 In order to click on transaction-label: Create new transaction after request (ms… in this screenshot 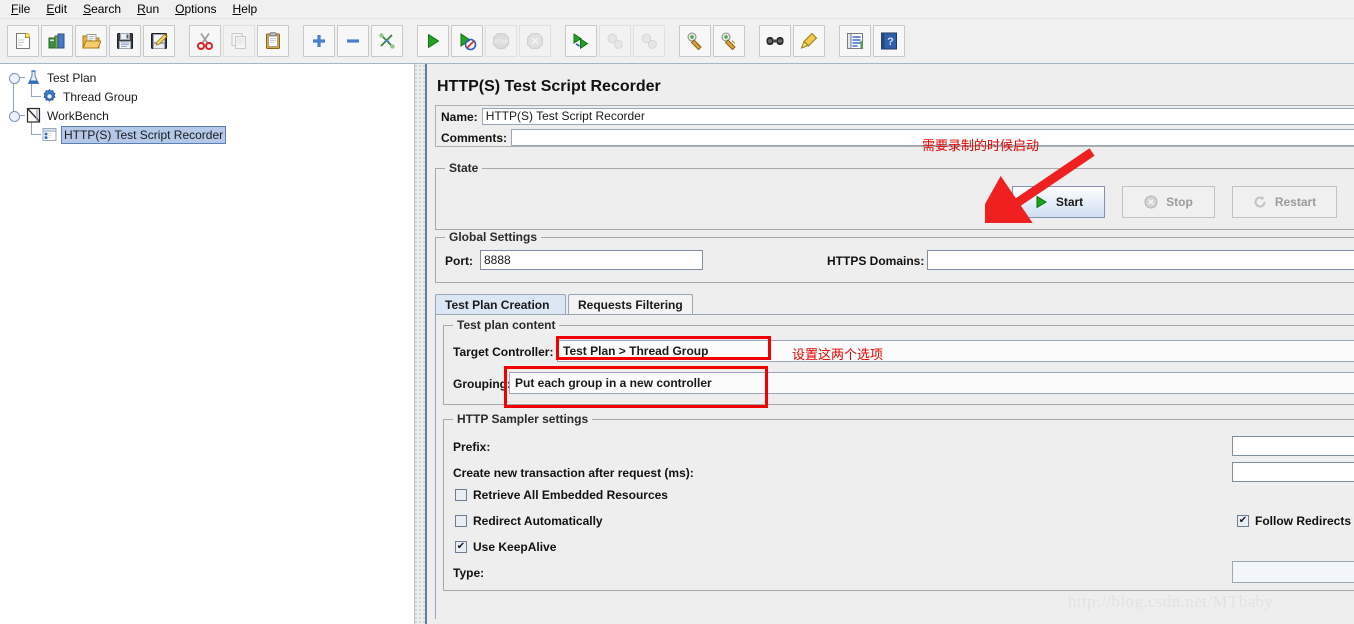, I will do `click(573, 473)`.